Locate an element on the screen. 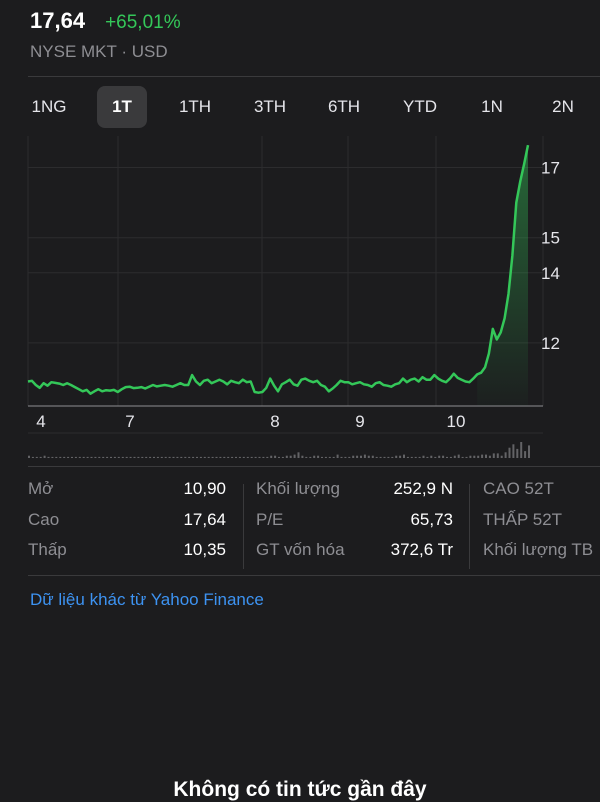  stat-value: 65,73 is located at coordinates (431, 519).